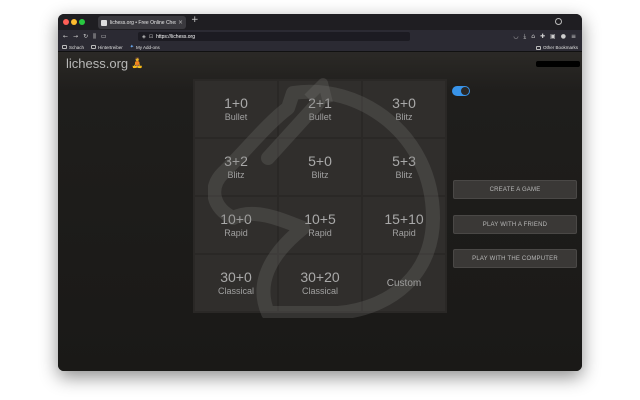 This screenshot has height=400, width=640. I want to click on tab-bar: lichess.org • Free Online Chess × +, so click(320, 22).